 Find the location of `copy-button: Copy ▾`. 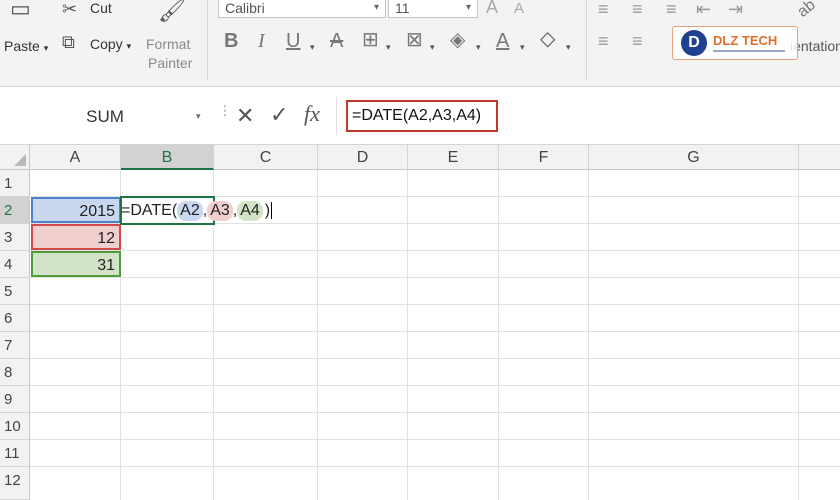

copy-button: Copy ▾ is located at coordinates (110, 44).